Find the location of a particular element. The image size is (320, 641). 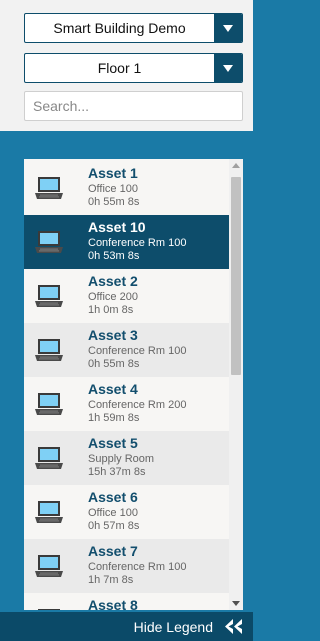

asset-location: Conference Rm 200 is located at coordinates (137, 405).